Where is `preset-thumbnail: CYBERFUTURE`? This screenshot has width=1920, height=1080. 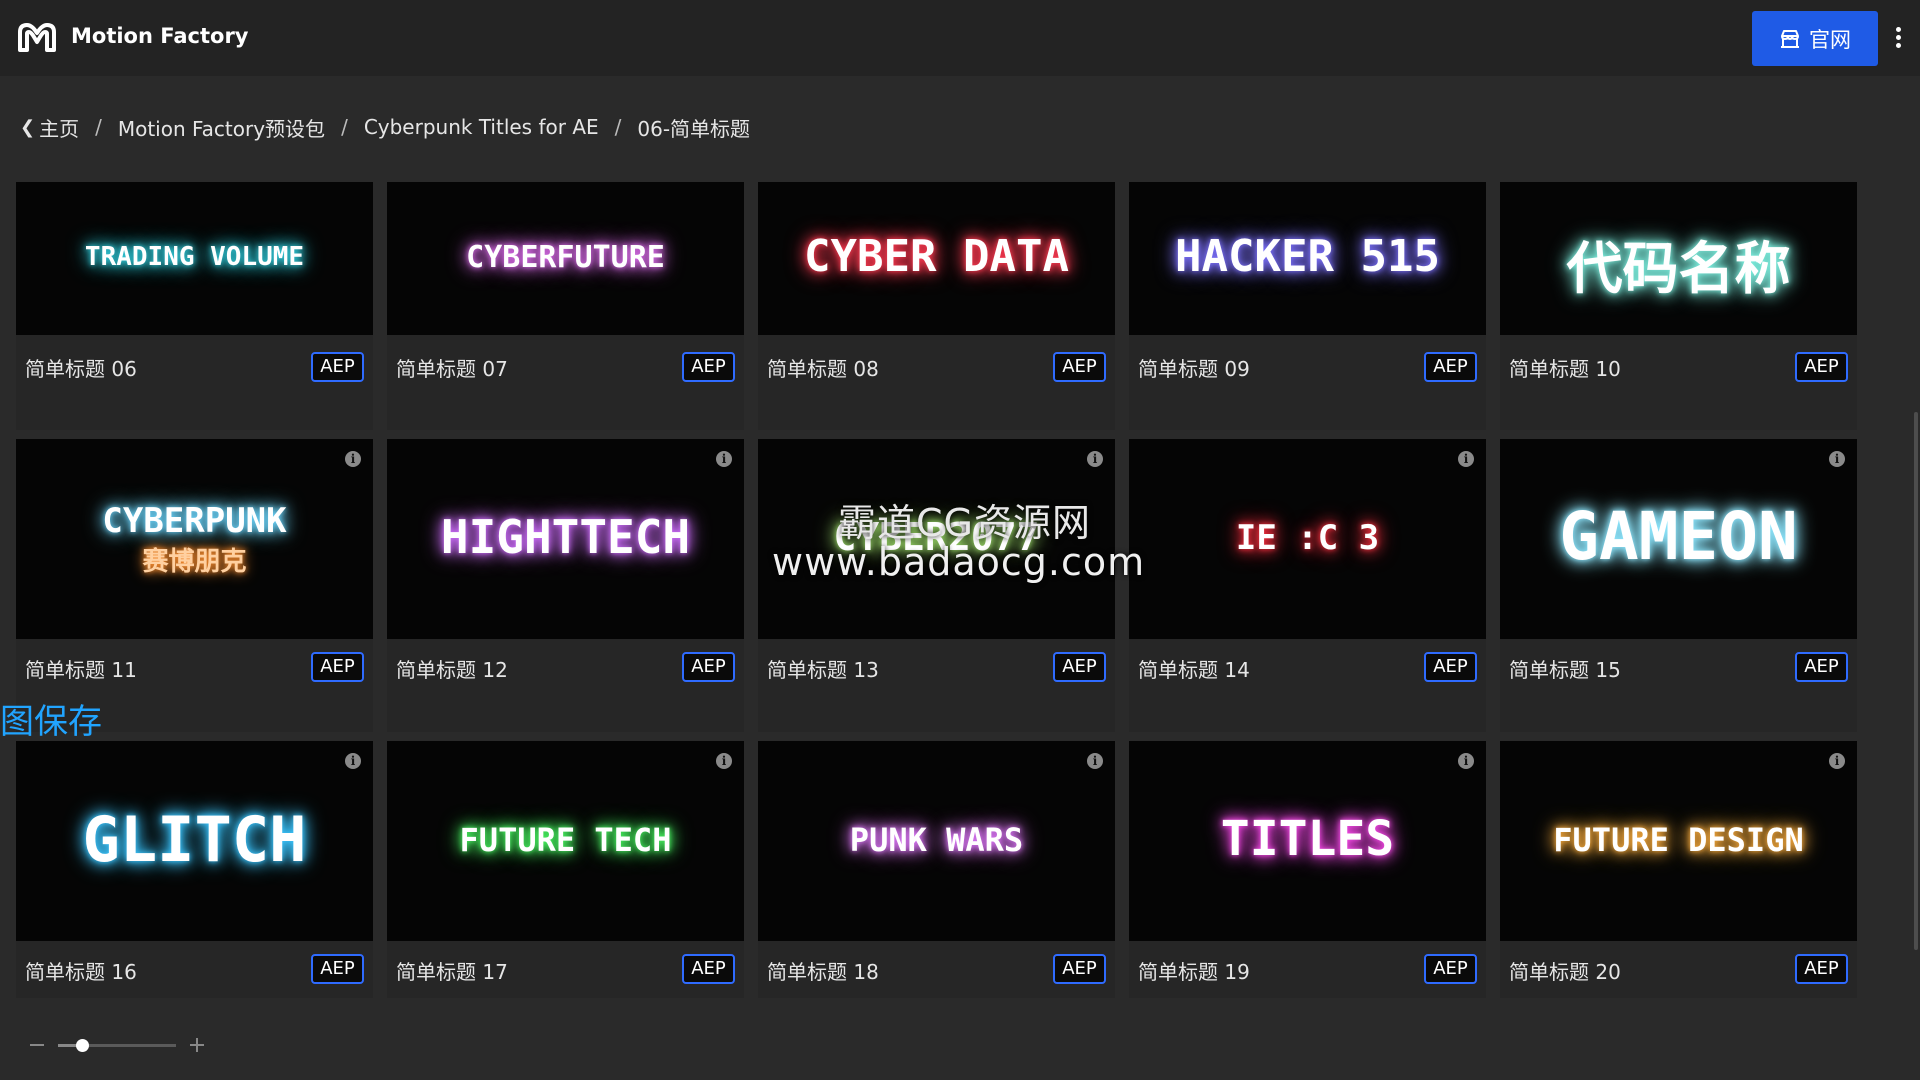 preset-thumbnail: CYBERFUTURE is located at coordinates (565, 258).